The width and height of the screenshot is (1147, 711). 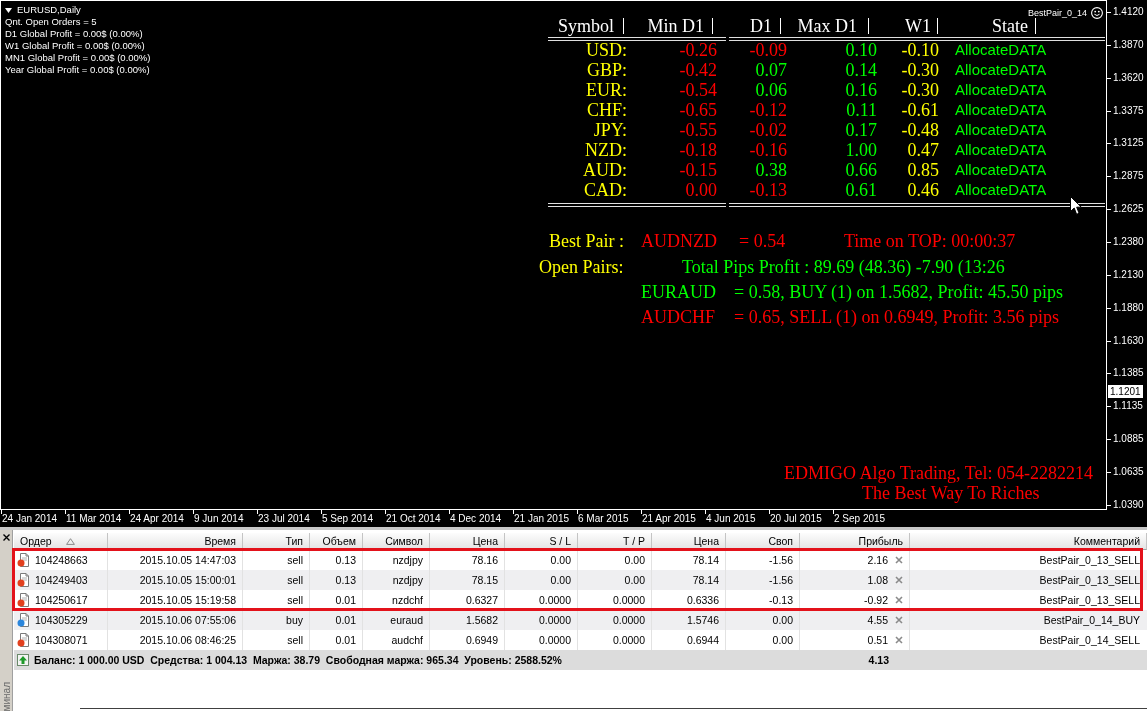 What do you see at coordinates (187, 560) in the screenshot?
I see `order-time: 2015.10.05 14:47:03` at bounding box center [187, 560].